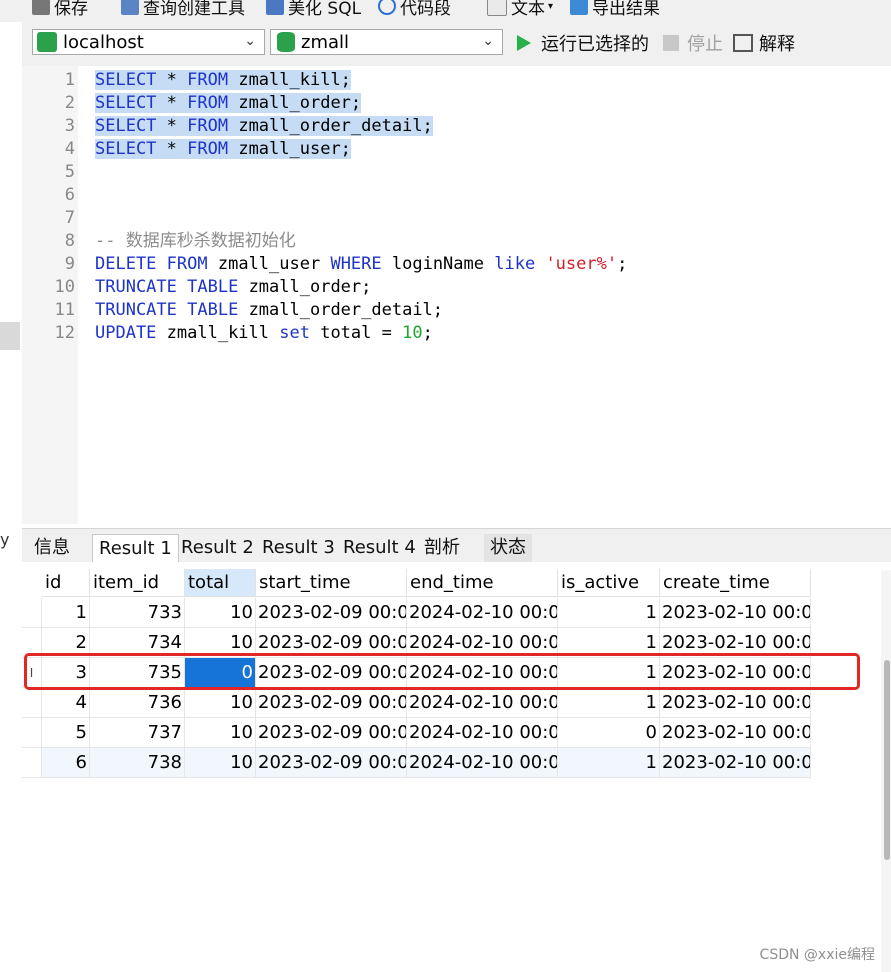  What do you see at coordinates (52, 548) in the screenshot?
I see `tab-info: 信息` at bounding box center [52, 548].